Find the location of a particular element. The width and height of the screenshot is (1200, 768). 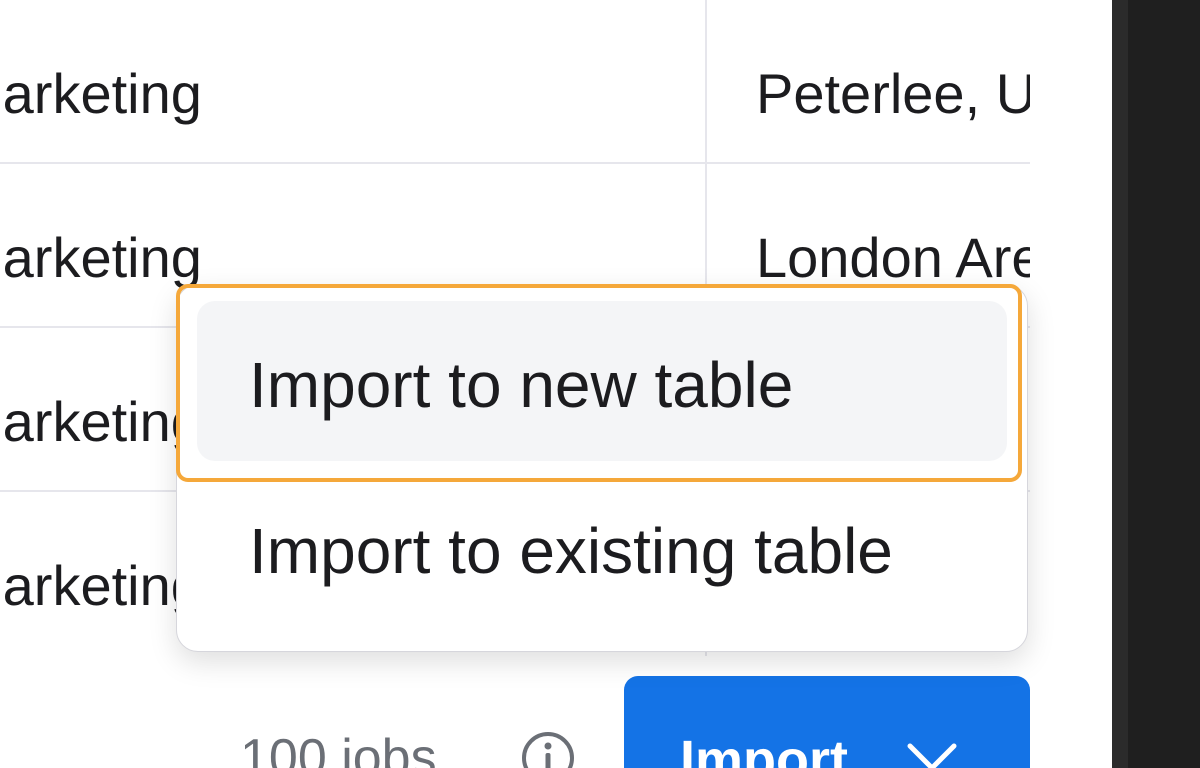

job-count-label: 100 jobs is located at coordinates (338, 748).